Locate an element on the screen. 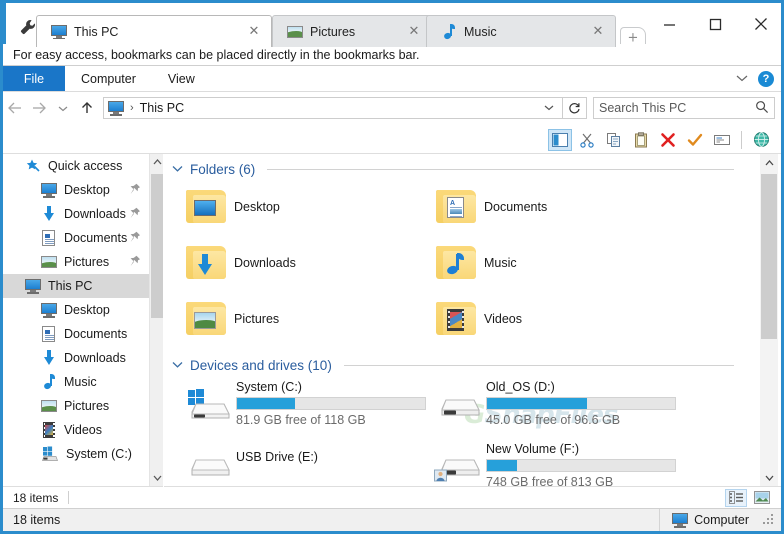 The height and width of the screenshot is (534, 784). globe-icon is located at coordinates (761, 140).